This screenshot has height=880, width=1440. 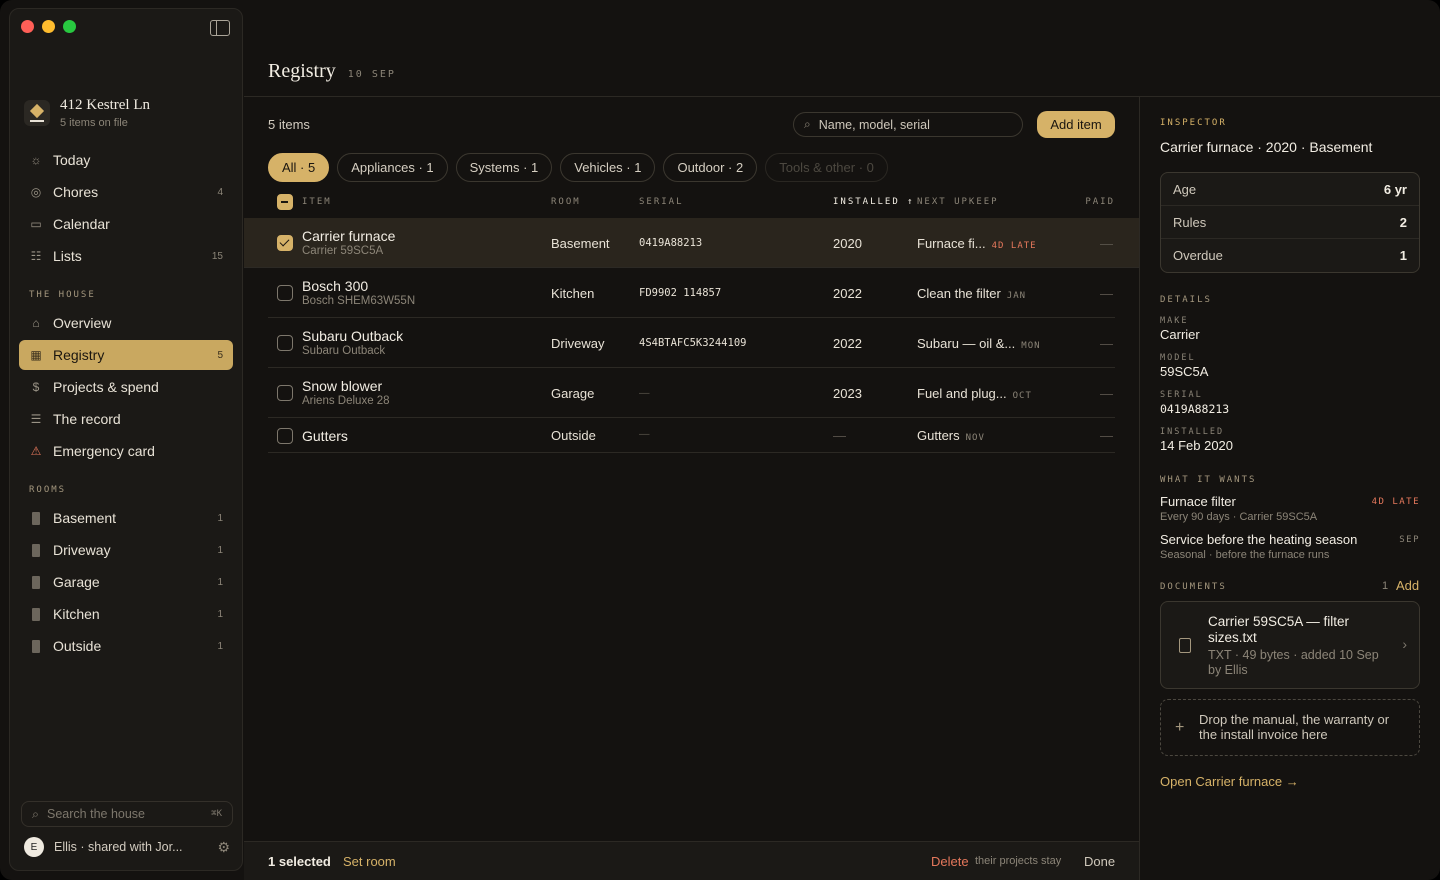 I want to click on search-shortcut: ⌘K, so click(x=216, y=814).